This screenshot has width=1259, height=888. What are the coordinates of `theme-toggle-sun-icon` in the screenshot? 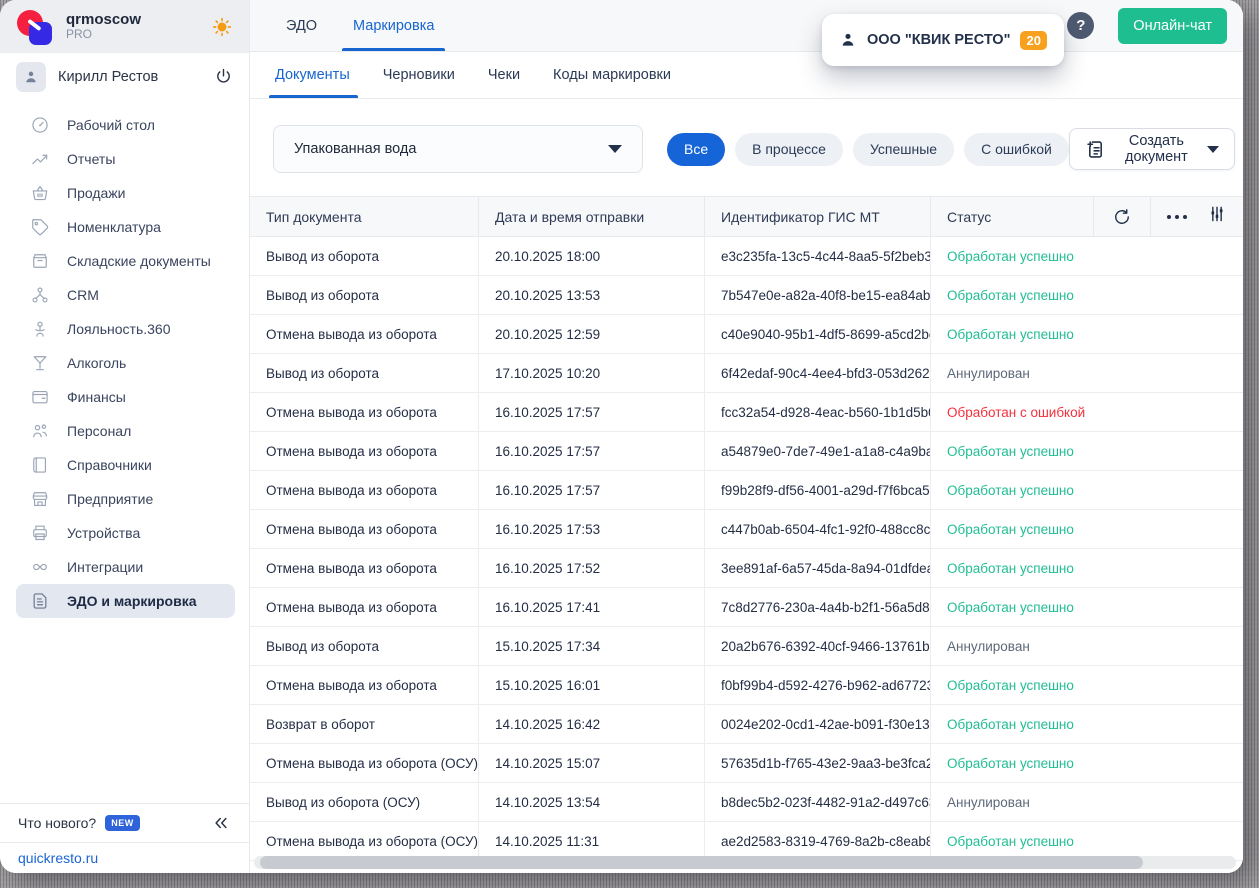 It's located at (222, 27).